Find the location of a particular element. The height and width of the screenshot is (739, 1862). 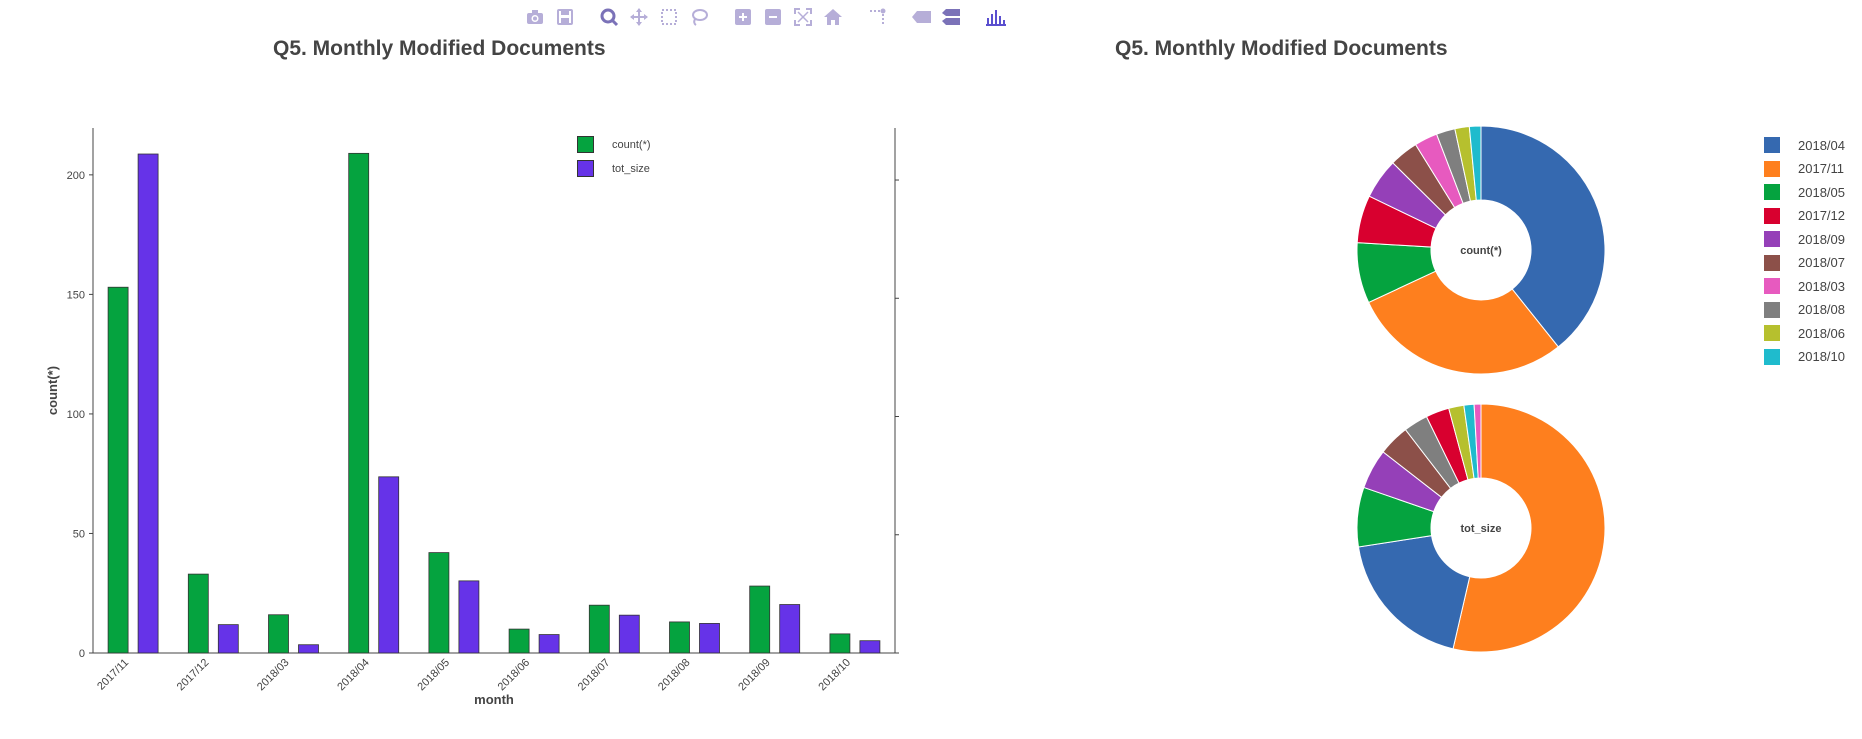

pie-hole-label: tot_size is located at coordinates (1481, 529).